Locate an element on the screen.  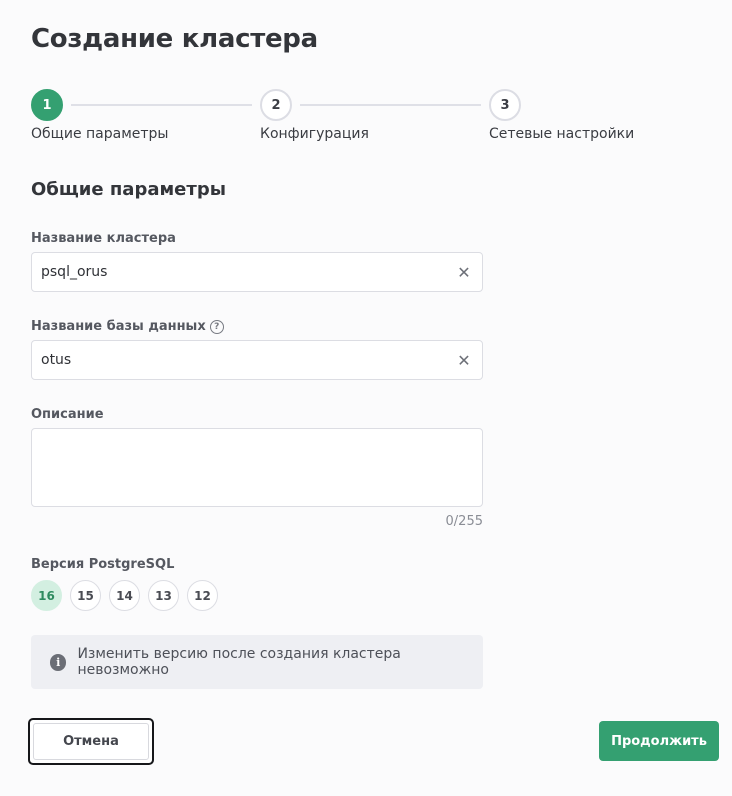
info-icon: i is located at coordinates (58, 662).